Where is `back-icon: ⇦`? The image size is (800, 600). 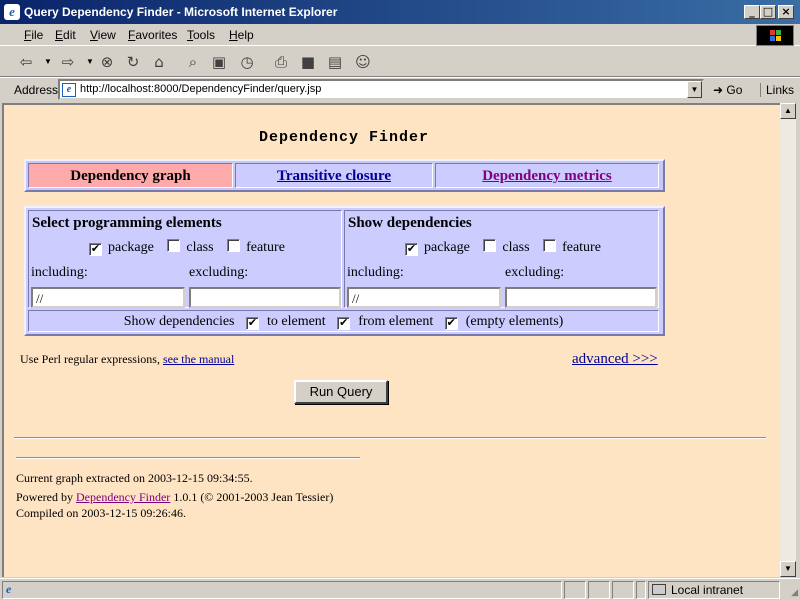 back-icon: ⇦ is located at coordinates (26, 62).